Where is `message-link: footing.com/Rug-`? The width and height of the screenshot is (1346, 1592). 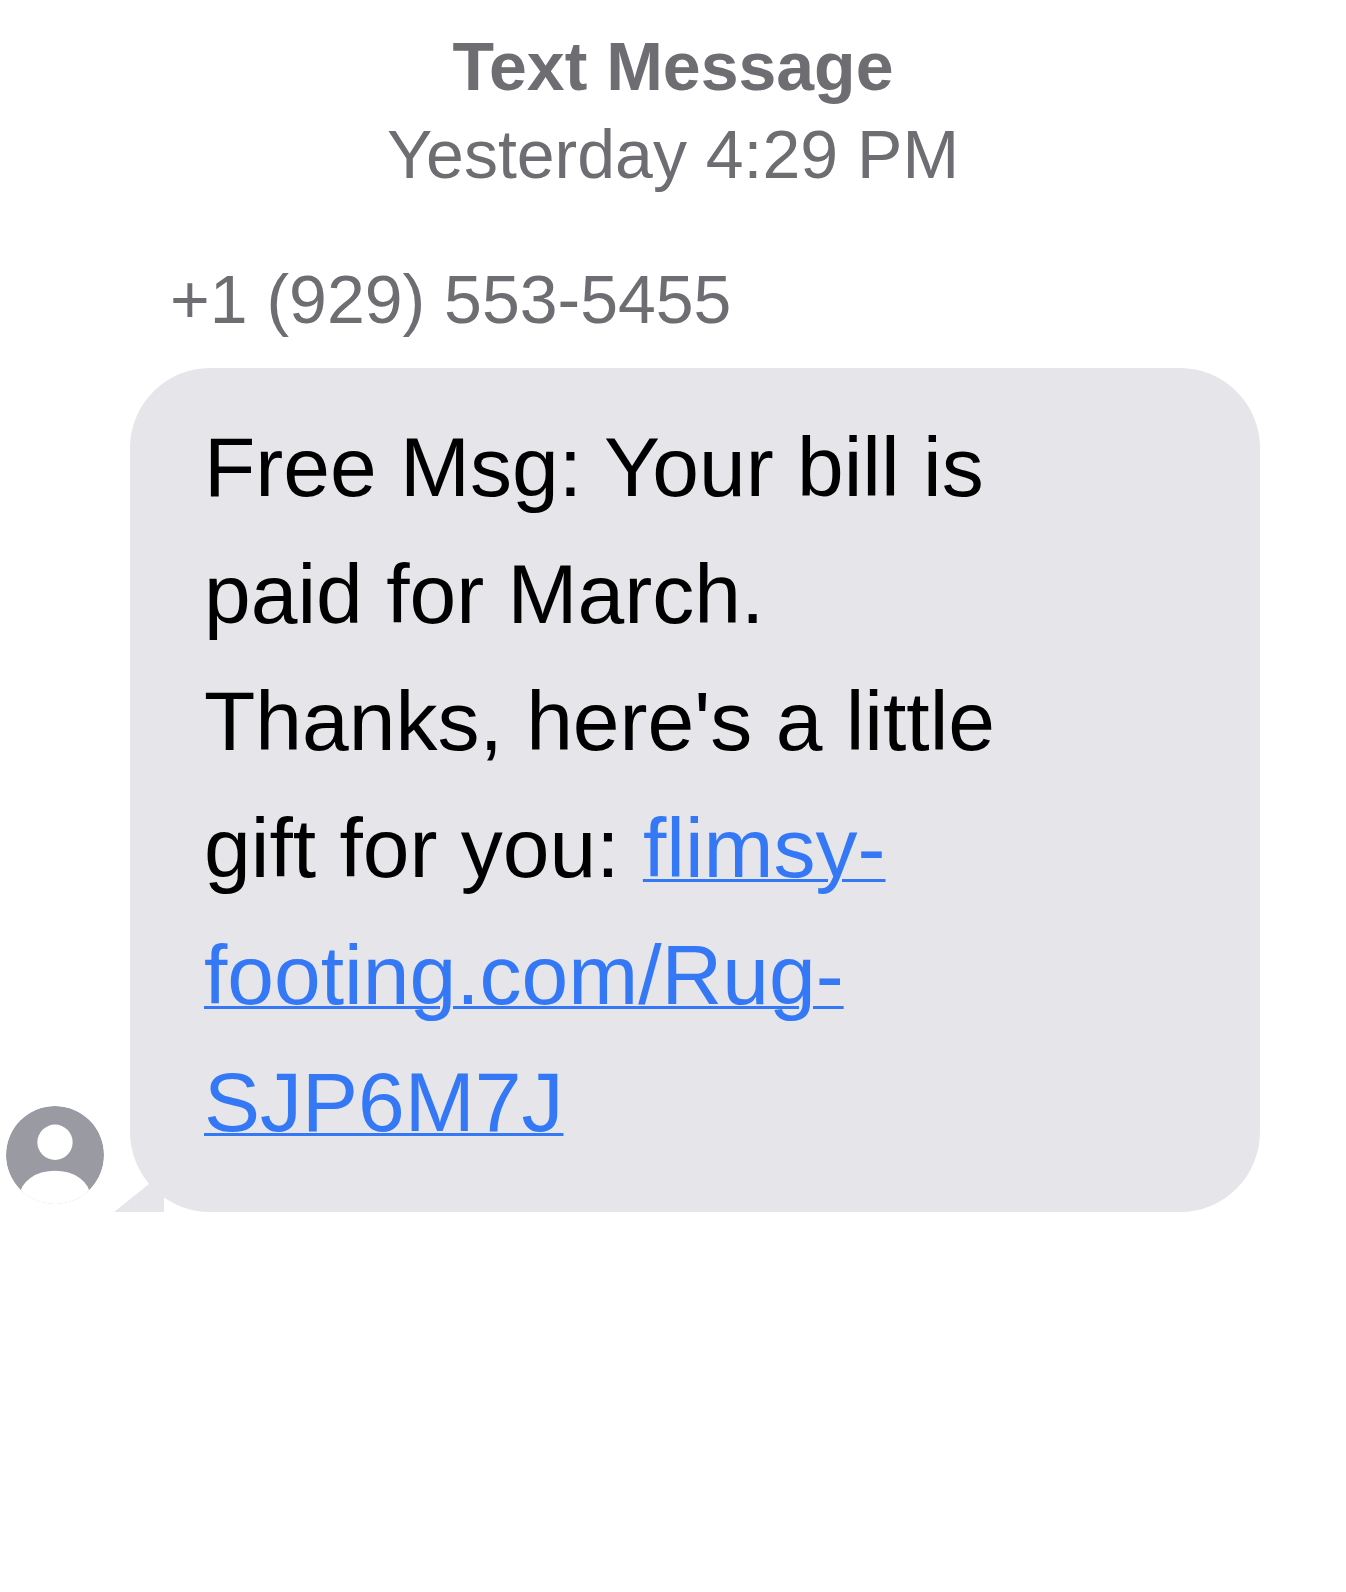
message-link: footing.com/Rug- is located at coordinates (524, 975).